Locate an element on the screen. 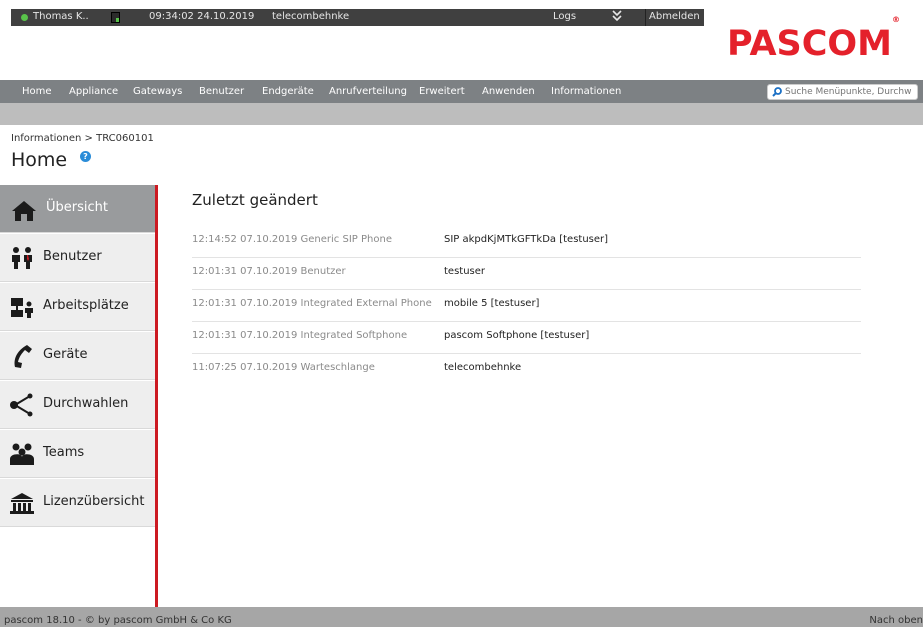 The width and height of the screenshot is (923, 627). change-link: SIP akpdKjMTkGFTkDa [testuser] is located at coordinates (526, 239).